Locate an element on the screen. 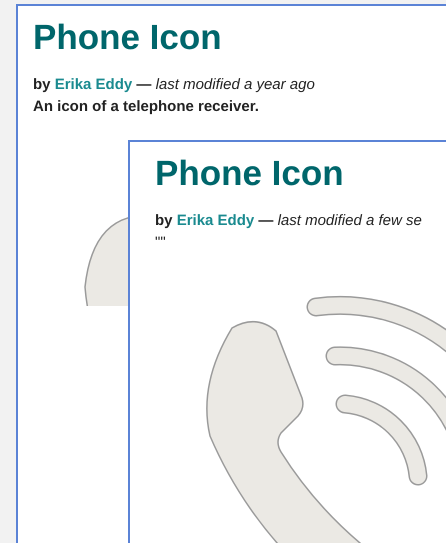 The height and width of the screenshot is (543, 446). description: "" is located at coordinates (160, 243).